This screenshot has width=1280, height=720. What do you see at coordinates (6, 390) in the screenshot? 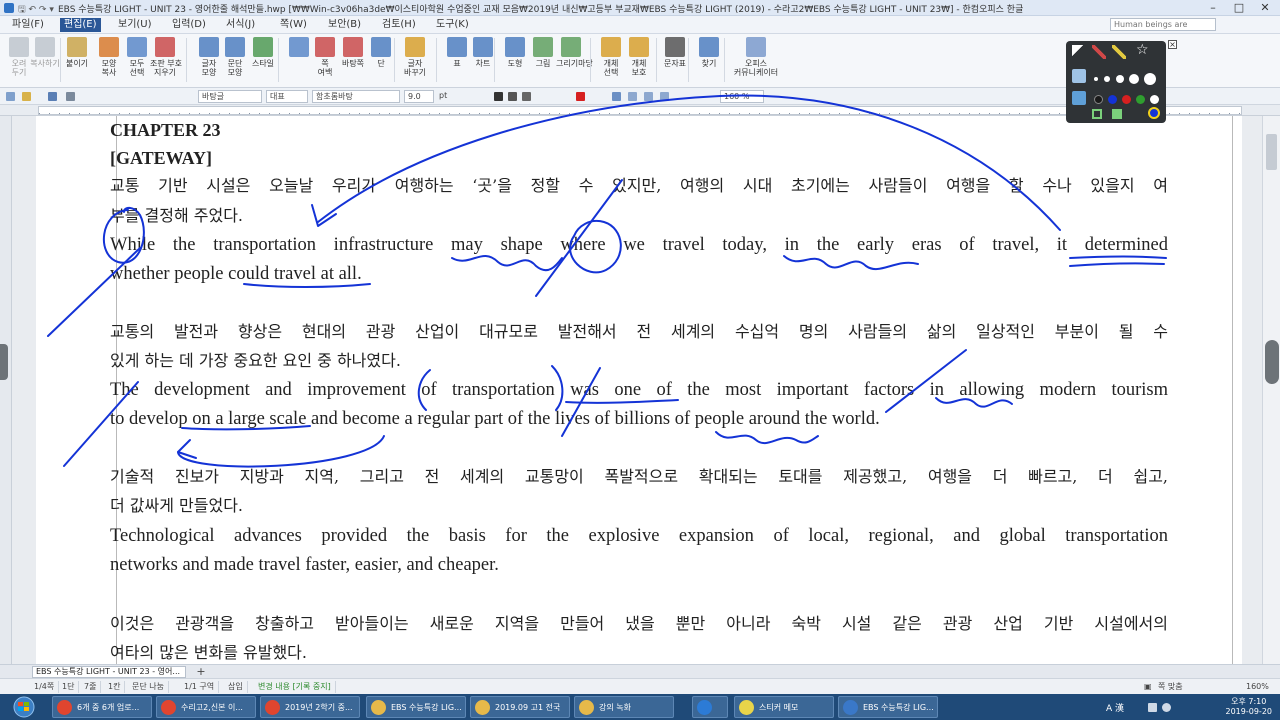
I see `vertical-ruler` at bounding box center [6, 390].